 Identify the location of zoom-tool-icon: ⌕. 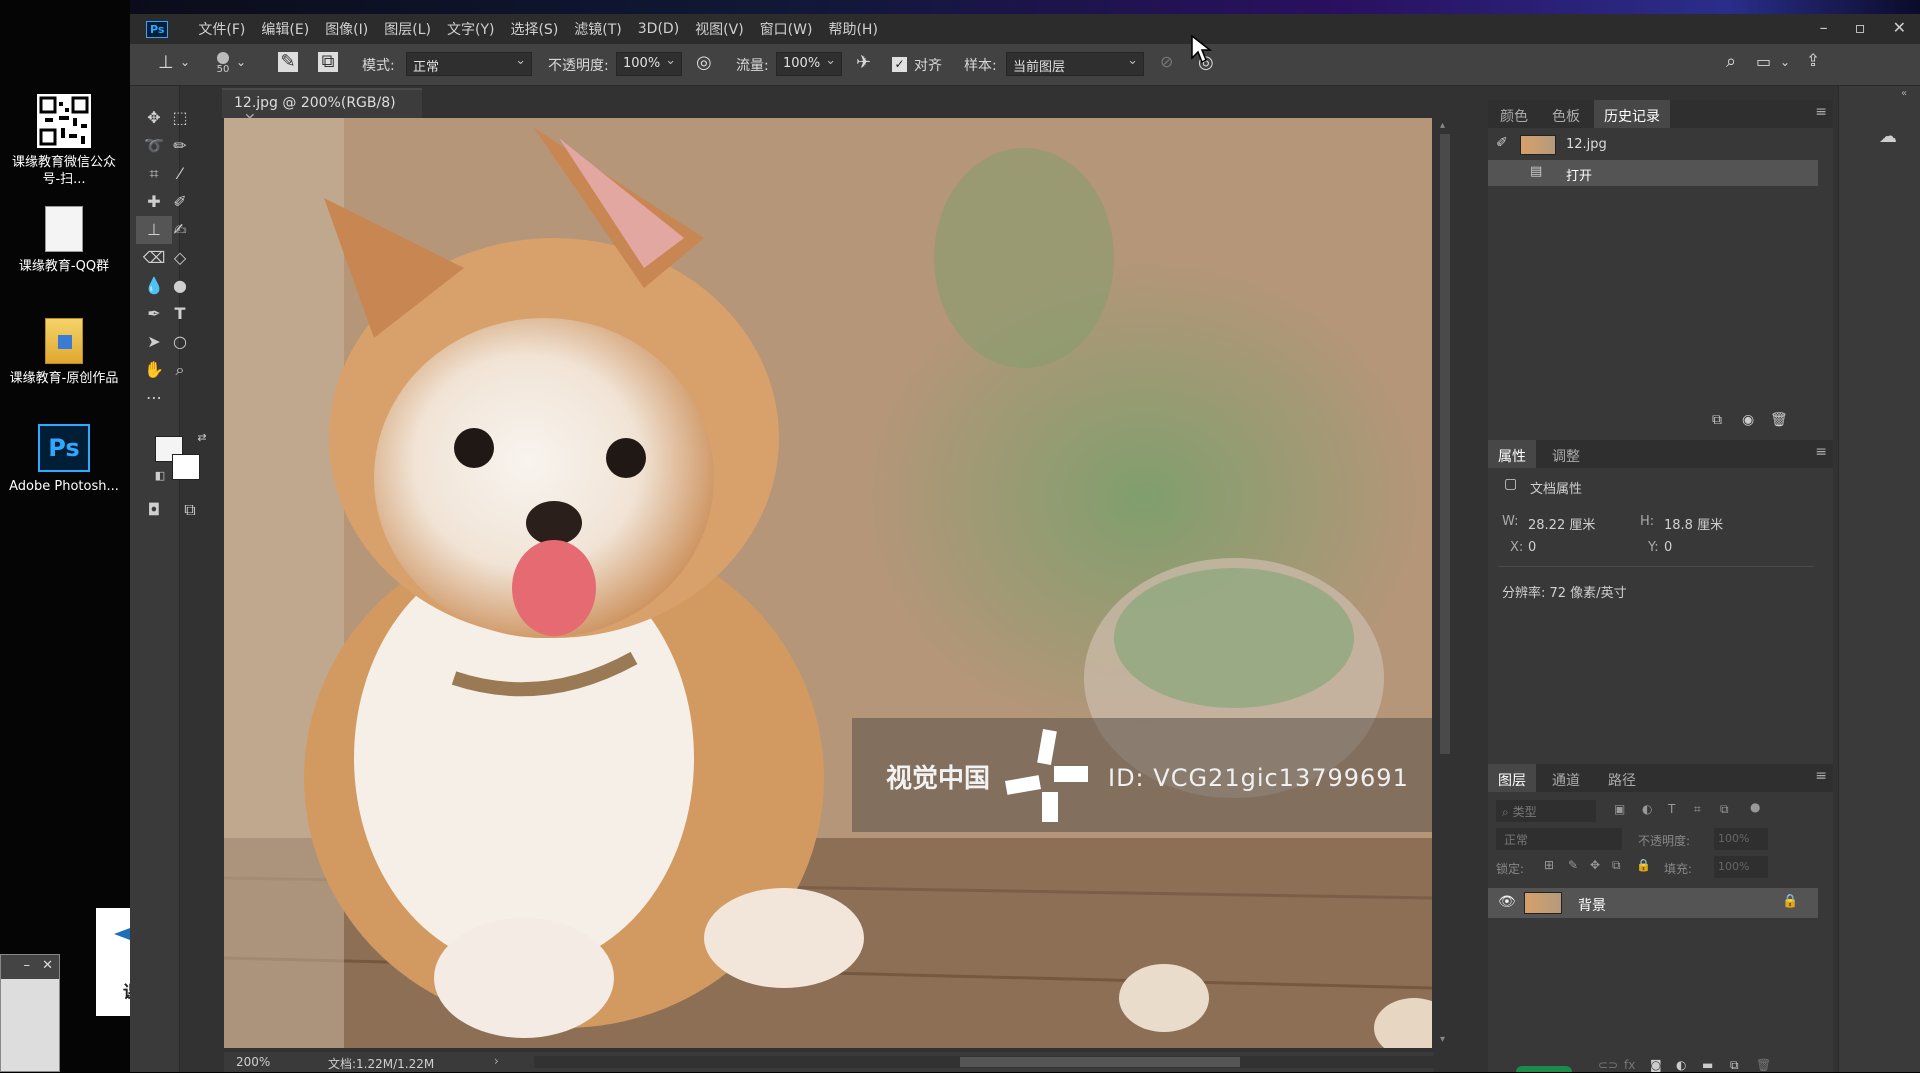
(180, 370).